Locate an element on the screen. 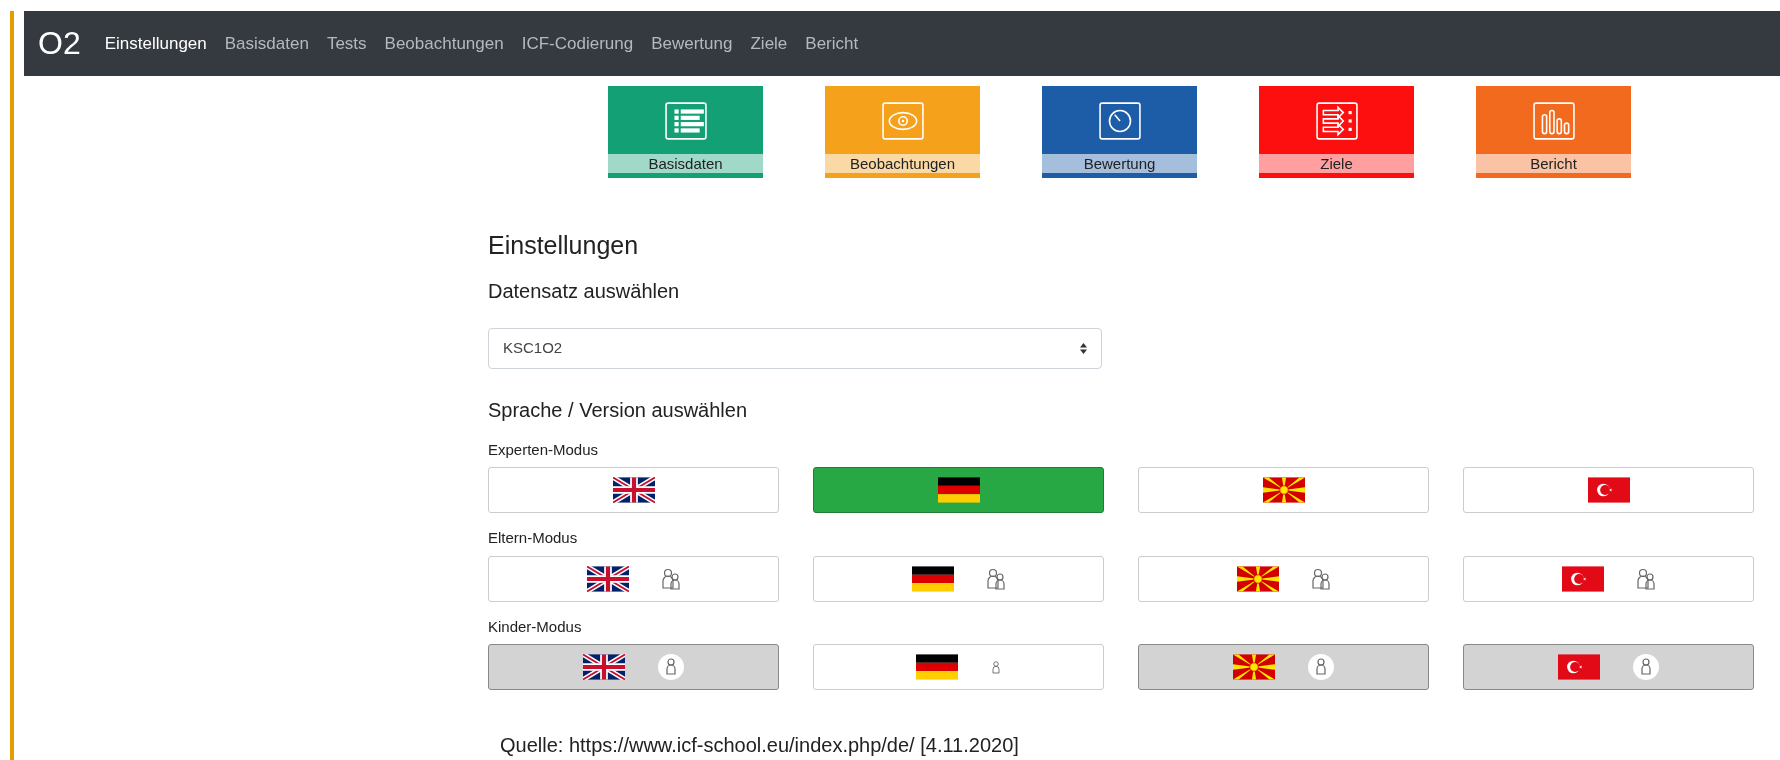 This screenshot has width=1780, height=760. module-tile: Bericht is located at coordinates (1553, 131).